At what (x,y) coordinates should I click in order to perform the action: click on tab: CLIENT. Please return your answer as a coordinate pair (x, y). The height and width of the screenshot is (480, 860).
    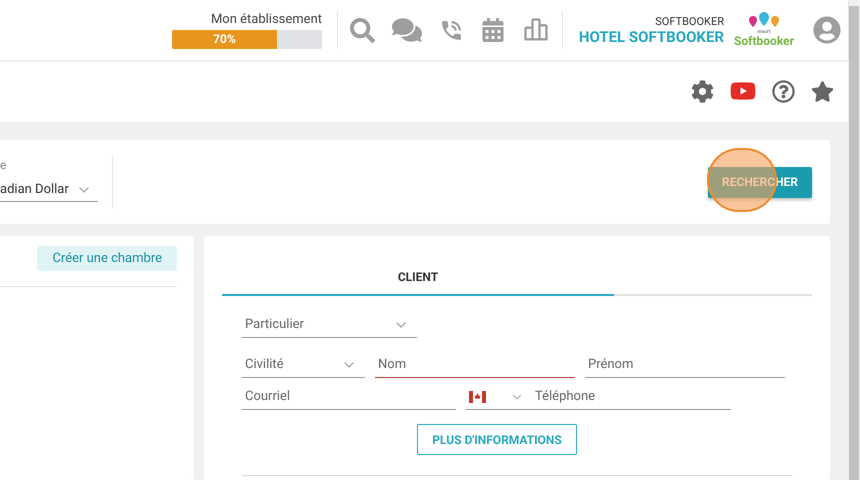
    Looking at the image, I should click on (418, 277).